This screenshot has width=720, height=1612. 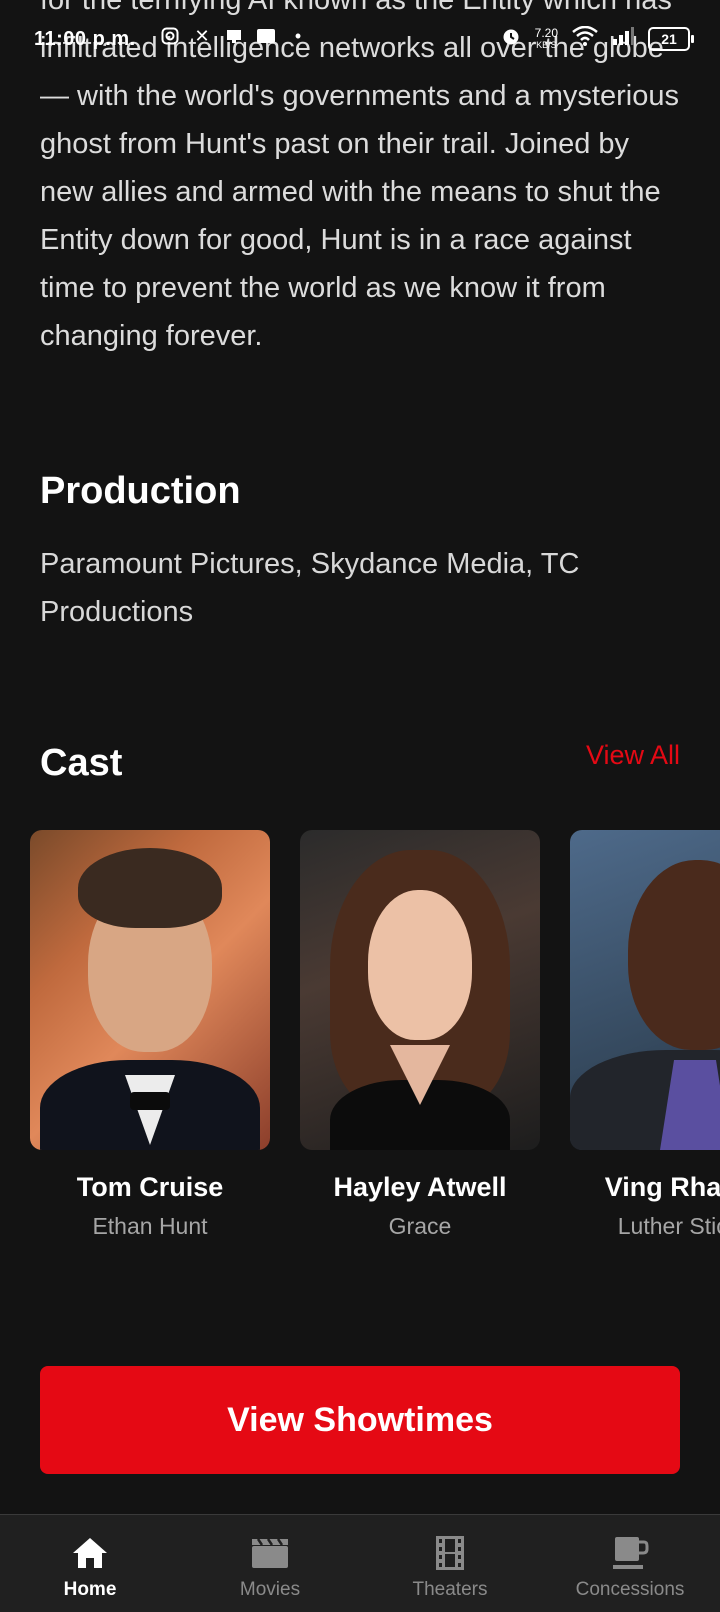 I want to click on production-heading: Production, so click(x=140, y=491).